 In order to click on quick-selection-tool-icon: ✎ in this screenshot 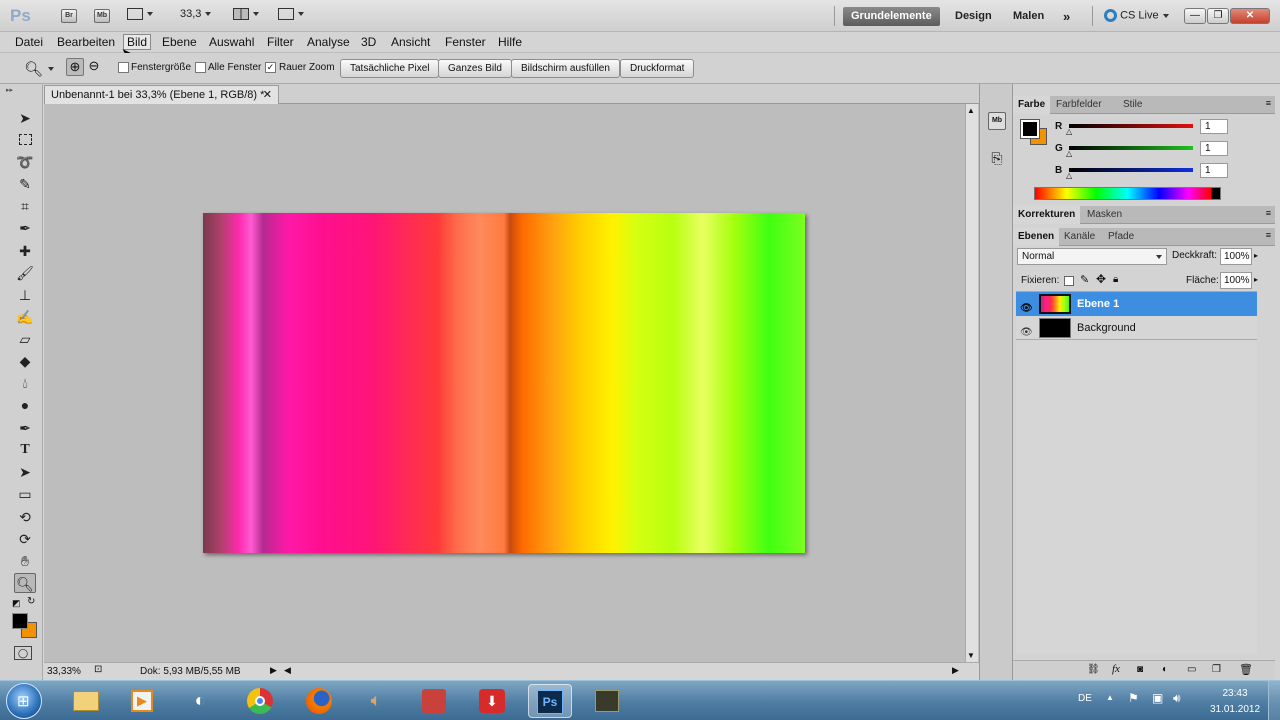, I will do `click(25, 184)`.